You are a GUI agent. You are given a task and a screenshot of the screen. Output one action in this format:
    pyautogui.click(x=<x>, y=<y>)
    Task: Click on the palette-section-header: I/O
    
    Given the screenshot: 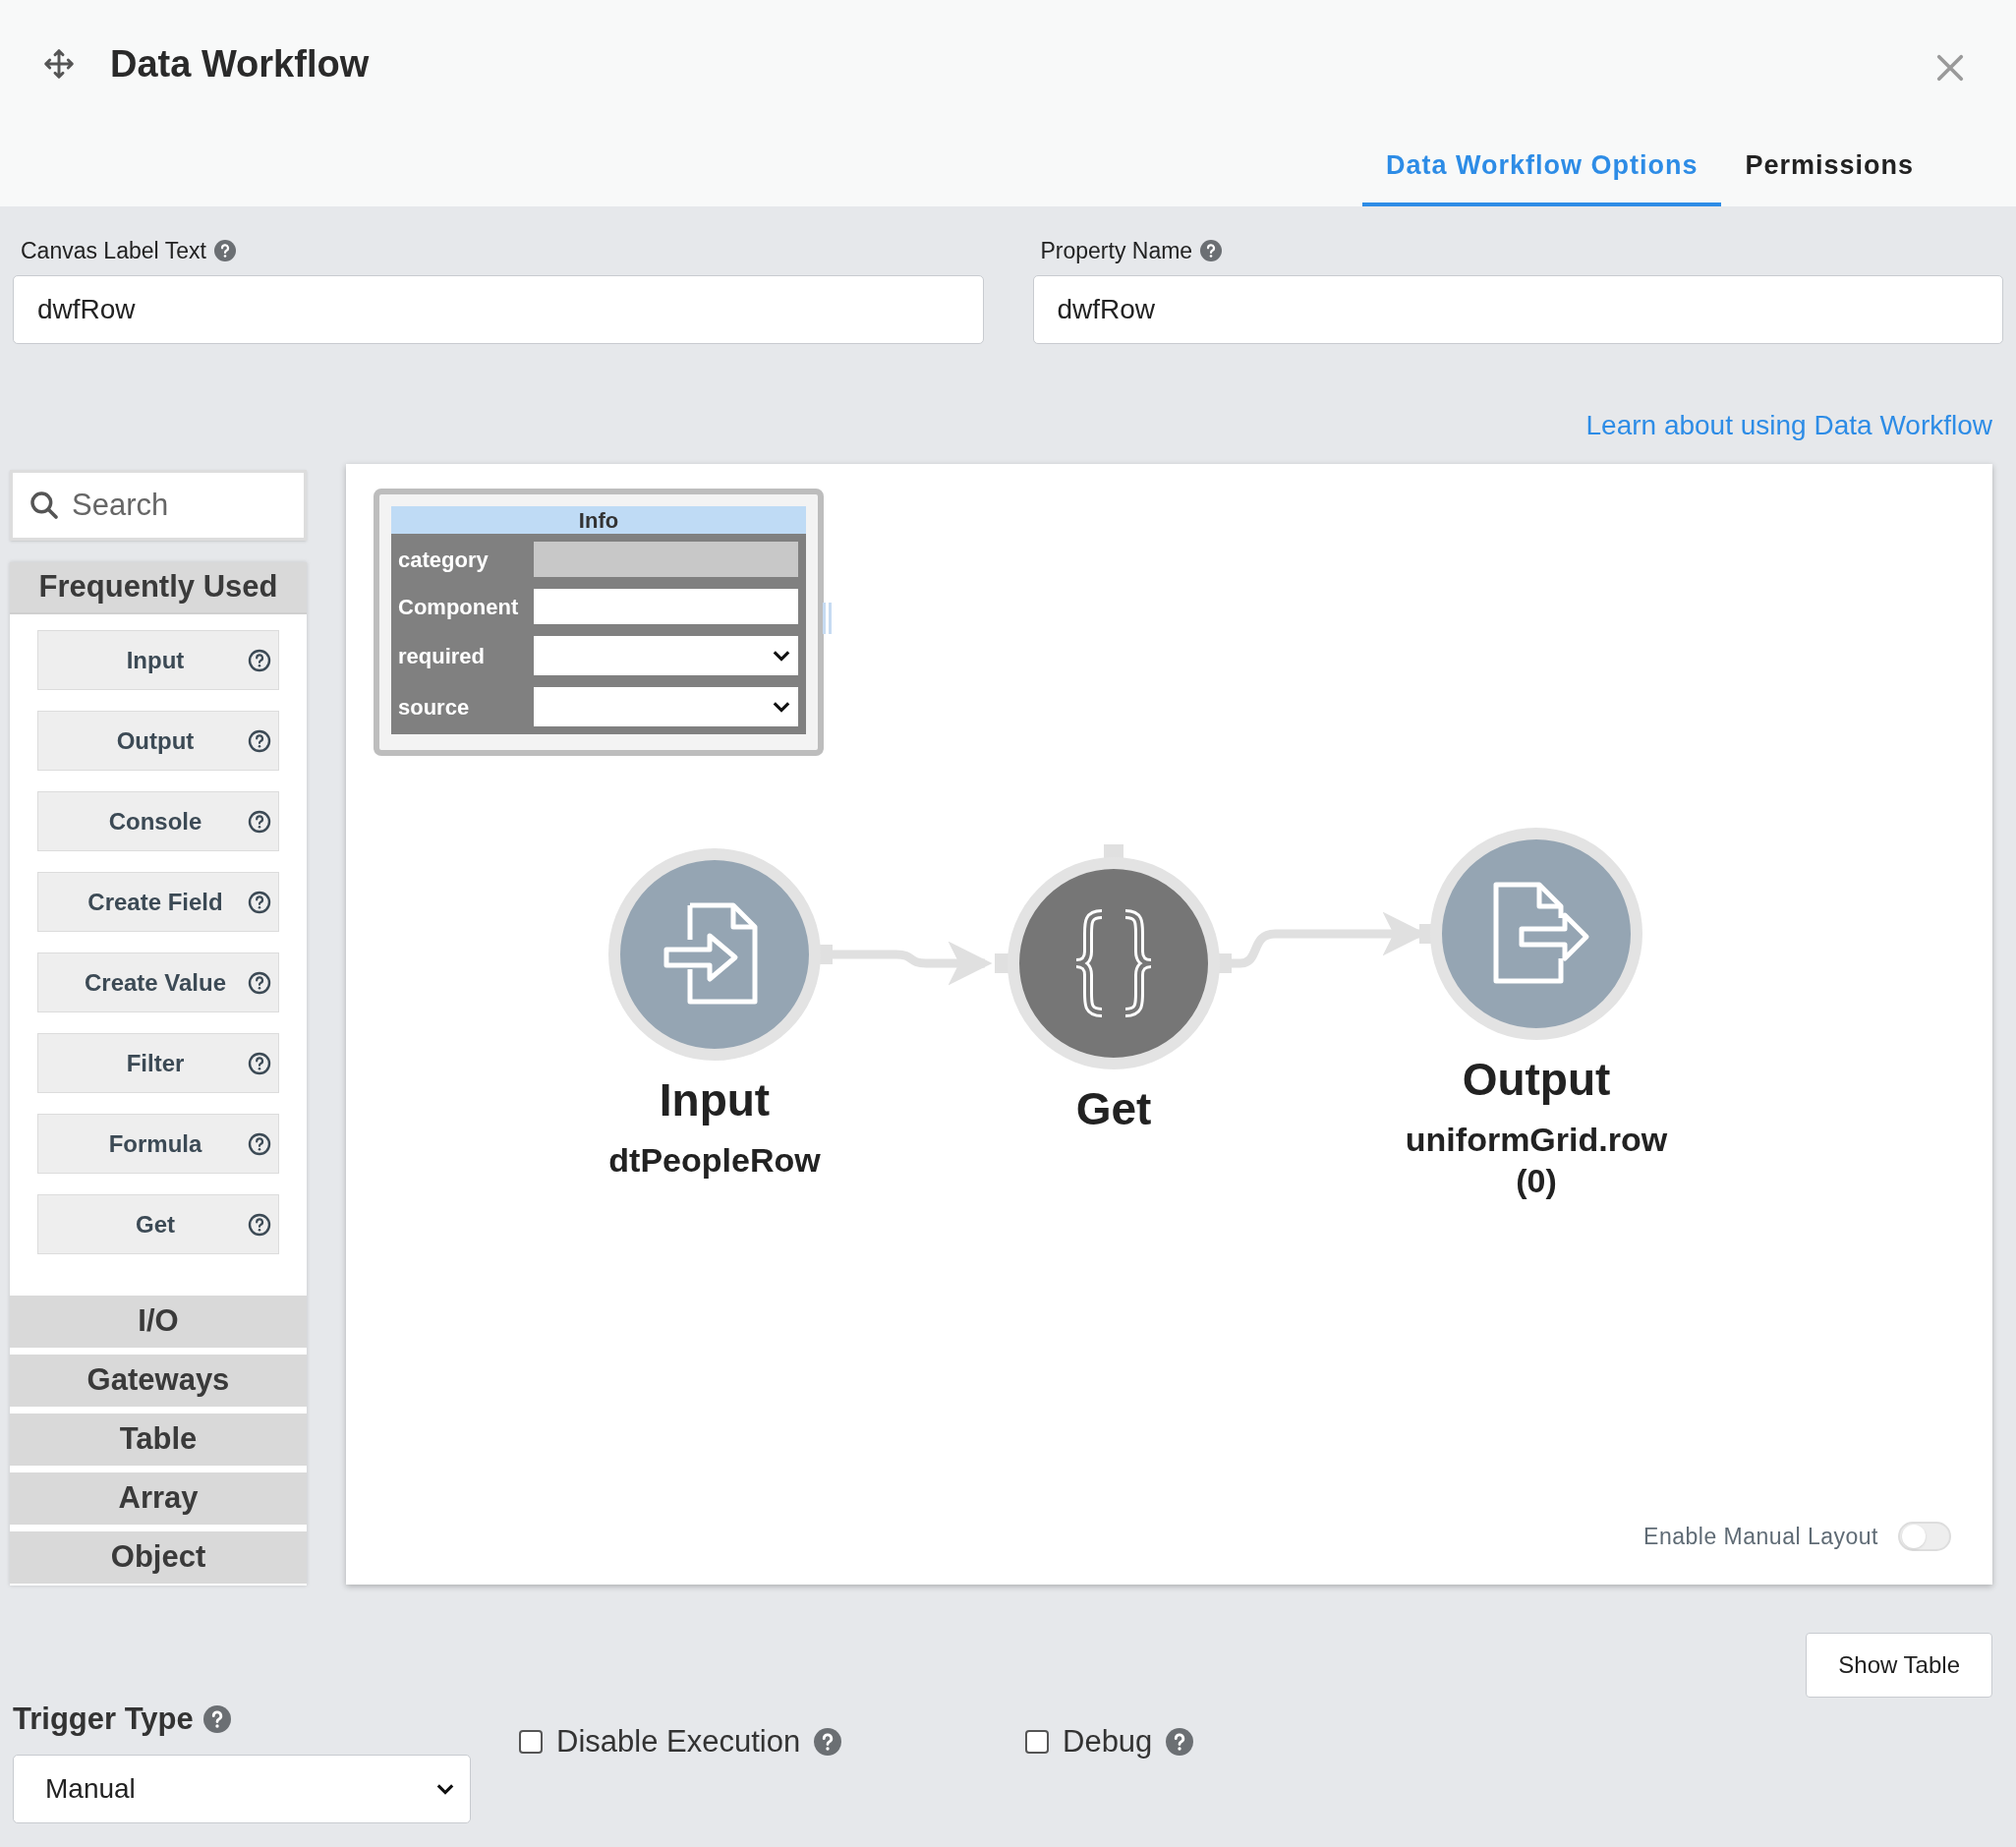 What is the action you would take?
    pyautogui.click(x=158, y=1322)
    